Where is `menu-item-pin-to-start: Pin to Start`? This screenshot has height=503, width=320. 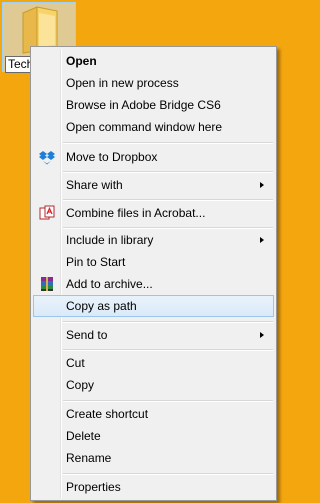
menu-item-pin-to-start: Pin to Start is located at coordinates (153, 262).